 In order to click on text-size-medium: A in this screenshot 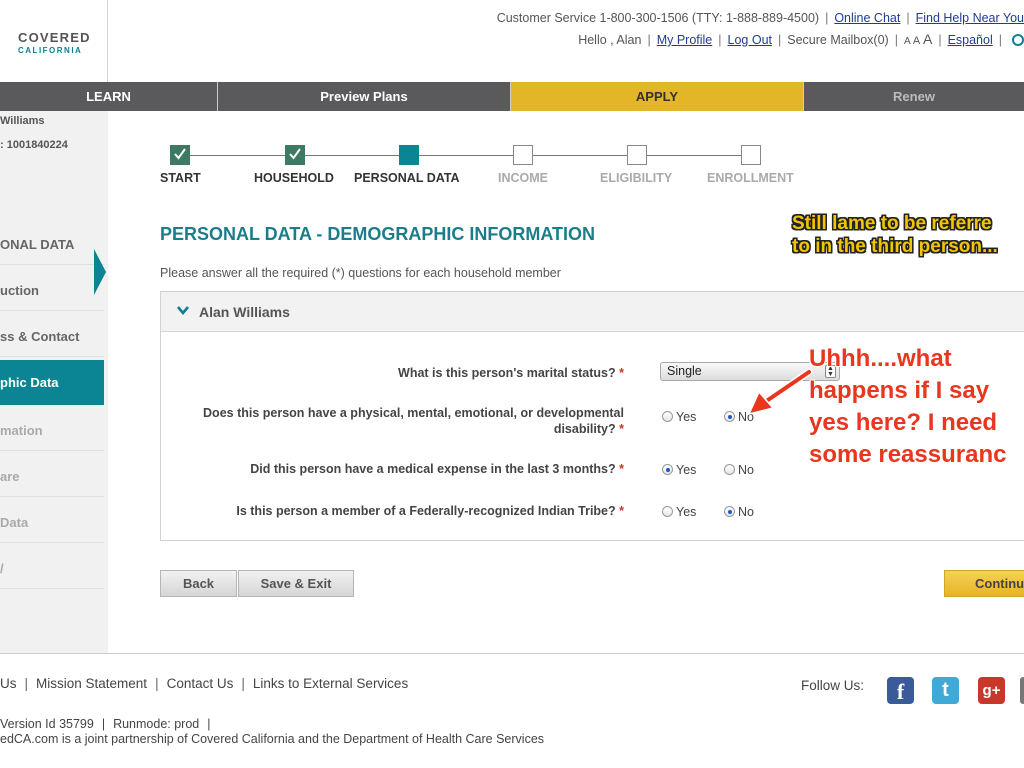, I will do `click(916, 41)`.